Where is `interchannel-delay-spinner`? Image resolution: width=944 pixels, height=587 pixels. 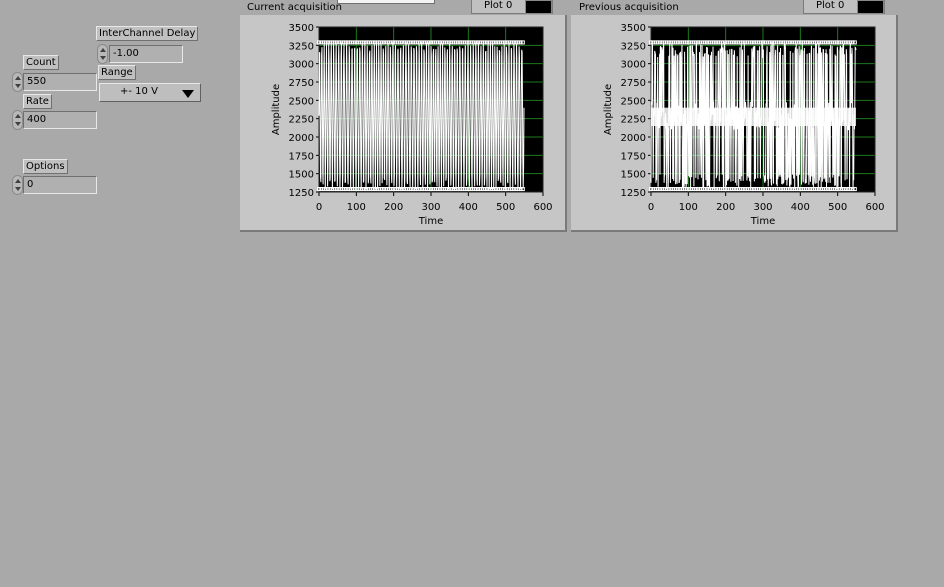 interchannel-delay-spinner is located at coordinates (102, 54).